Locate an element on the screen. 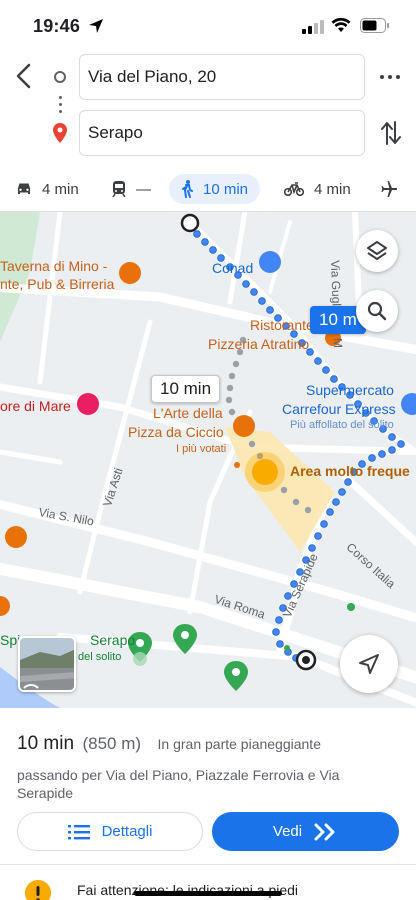 This screenshot has height=900, width=416. map-label-area: Area molto freque is located at coordinates (350, 471).